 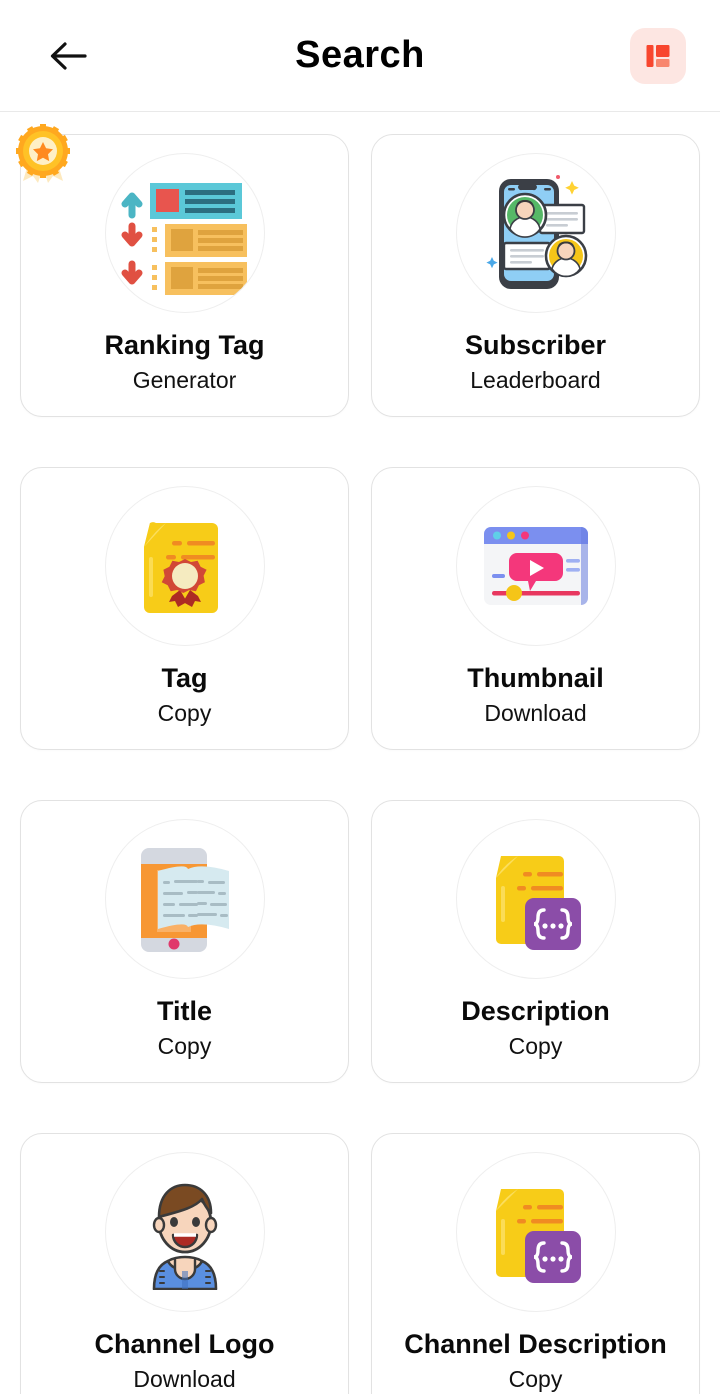 I want to click on card-subscriber: Subscriber Leaderboard, so click(x=535, y=275).